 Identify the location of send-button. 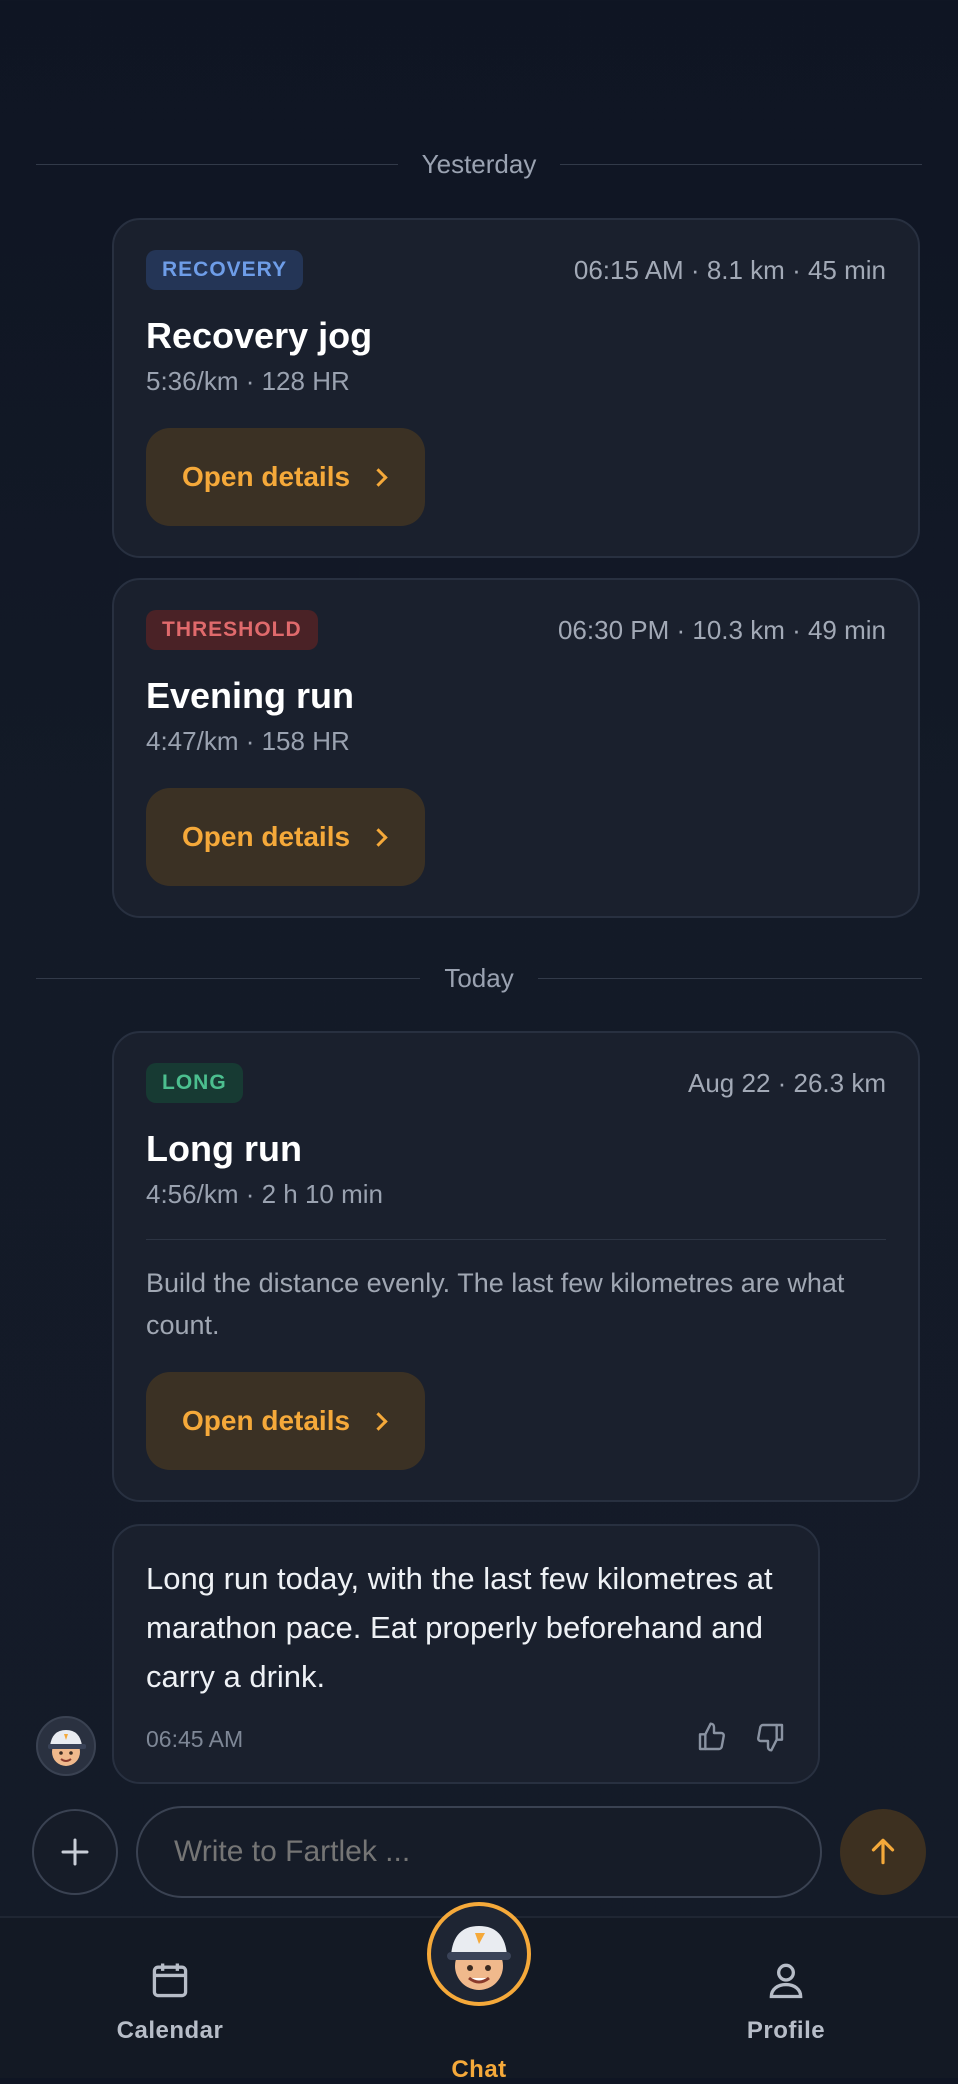
(883, 1852).